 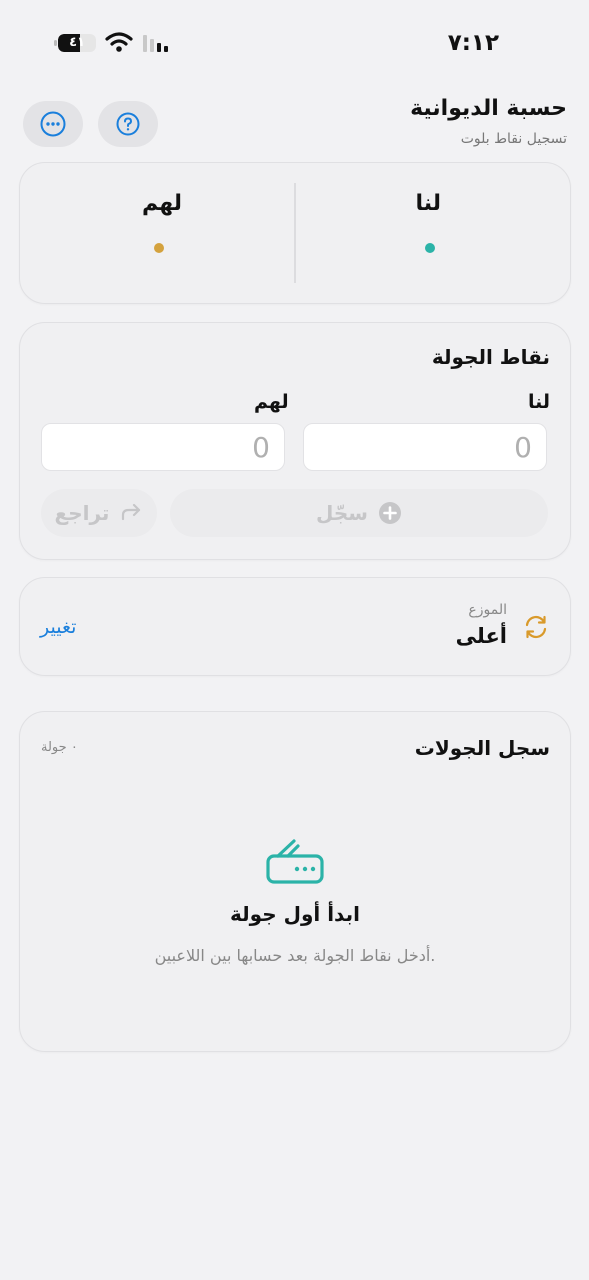 I want to click on dealer-caption: الموزع, so click(x=487, y=610).